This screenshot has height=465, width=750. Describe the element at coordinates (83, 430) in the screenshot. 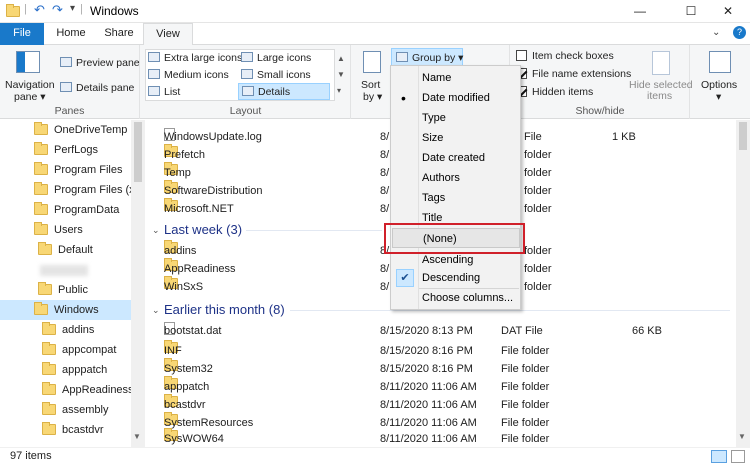

I see `nav-item-label: bcastdvr` at that location.